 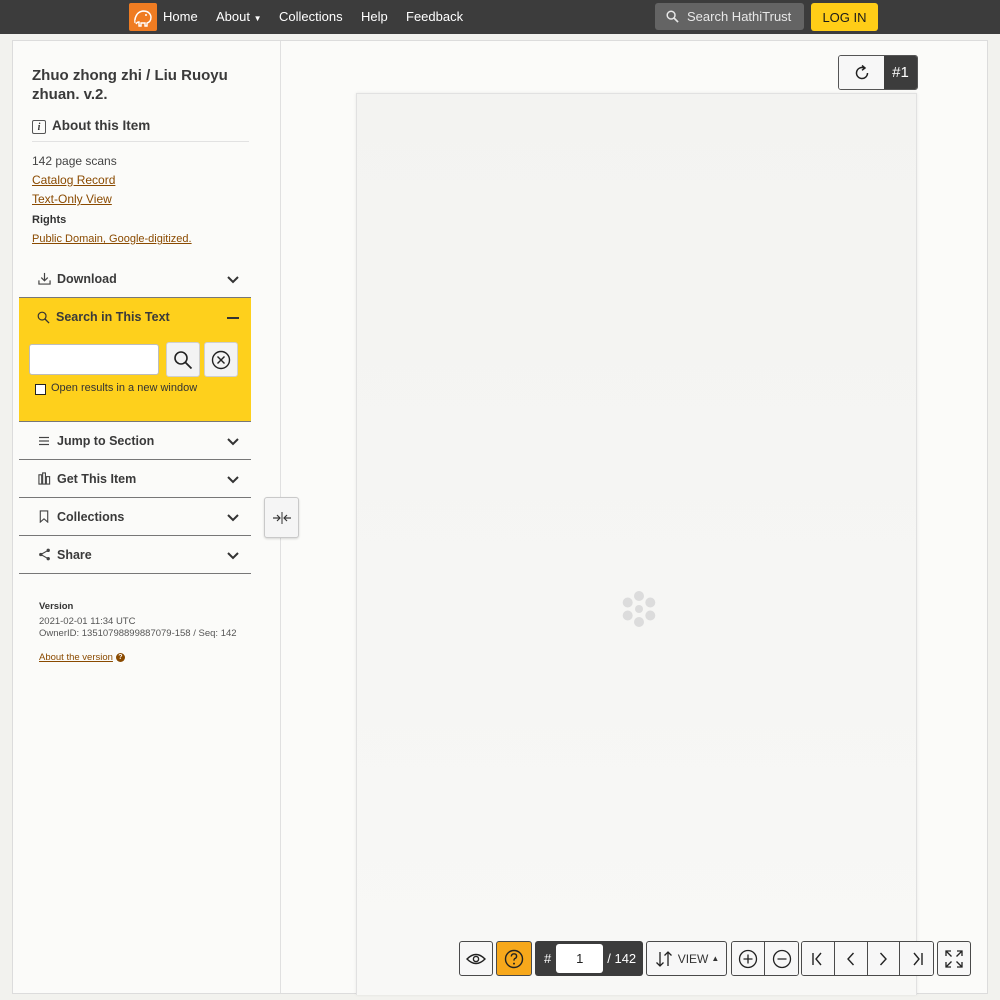 I want to click on question-icon: ?, so click(x=120, y=657).